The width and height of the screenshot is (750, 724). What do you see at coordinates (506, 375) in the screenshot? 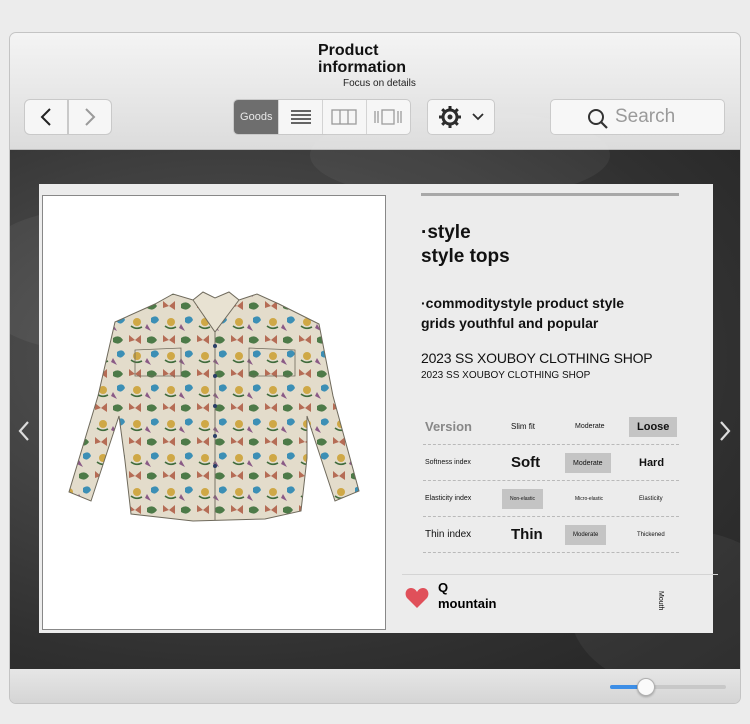
I see `shop-name-small: 2023 SS XOUBOY CLOTHING SHOP` at bounding box center [506, 375].